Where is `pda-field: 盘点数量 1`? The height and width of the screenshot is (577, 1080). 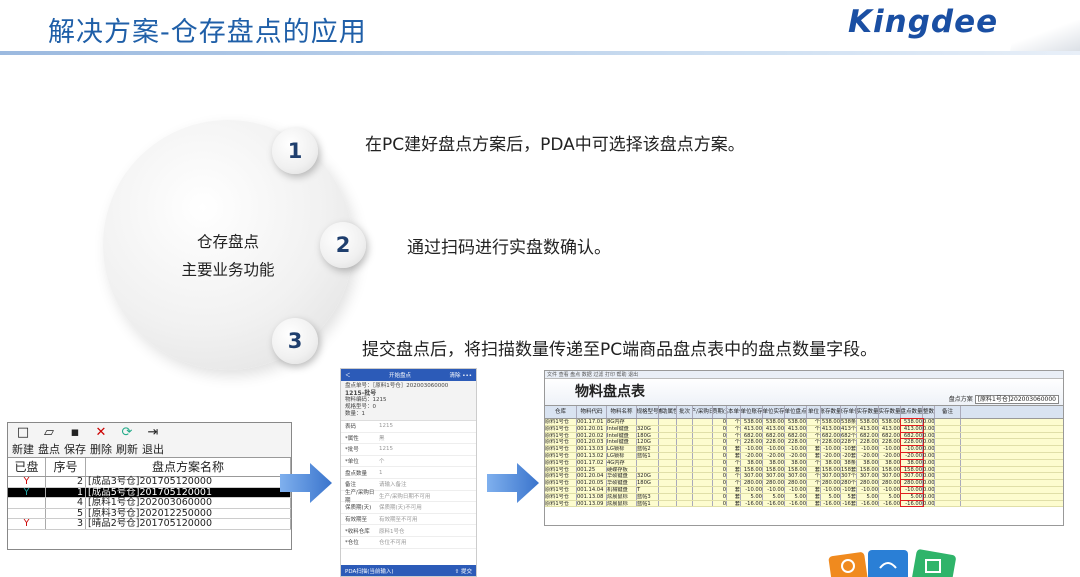
pda-field: 盘点数量 1 is located at coordinates (408, 473).